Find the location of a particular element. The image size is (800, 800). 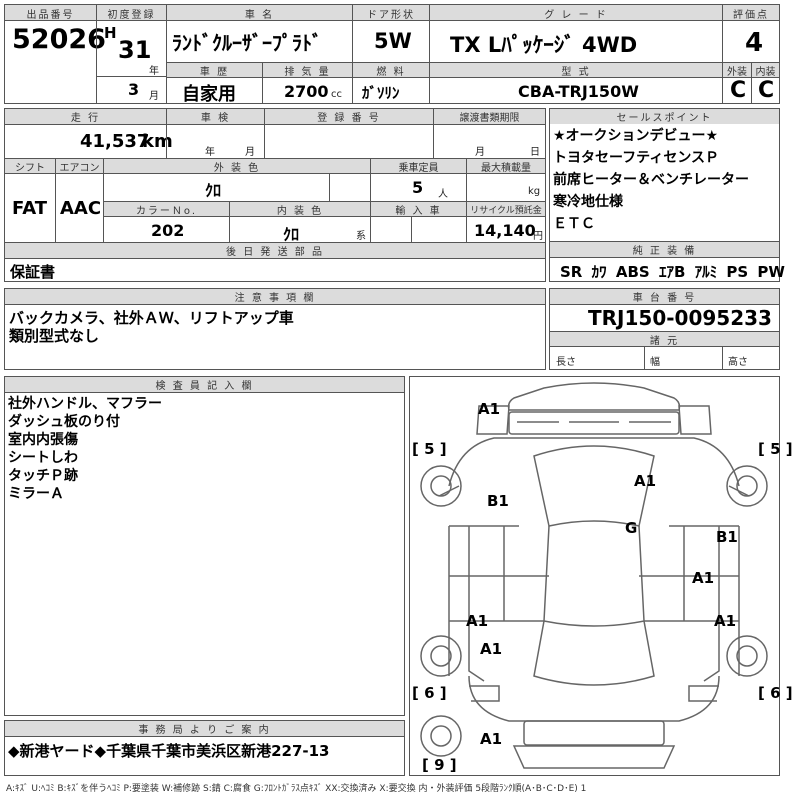

lot-number: 52026 is located at coordinates (59, 39).